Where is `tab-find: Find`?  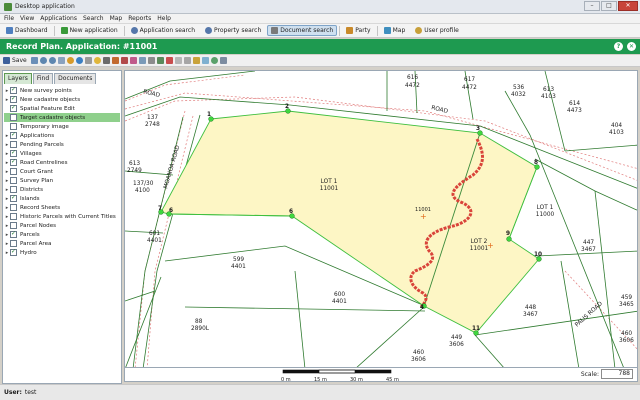 tab-find: Find is located at coordinates (43, 78).